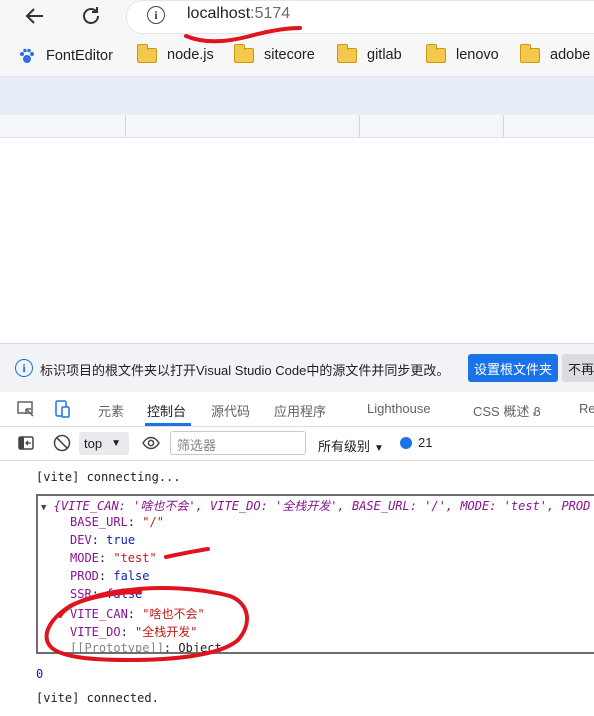  Describe the element at coordinates (384, 55) in the screenshot. I see `bookmark-label: gitlab` at that location.